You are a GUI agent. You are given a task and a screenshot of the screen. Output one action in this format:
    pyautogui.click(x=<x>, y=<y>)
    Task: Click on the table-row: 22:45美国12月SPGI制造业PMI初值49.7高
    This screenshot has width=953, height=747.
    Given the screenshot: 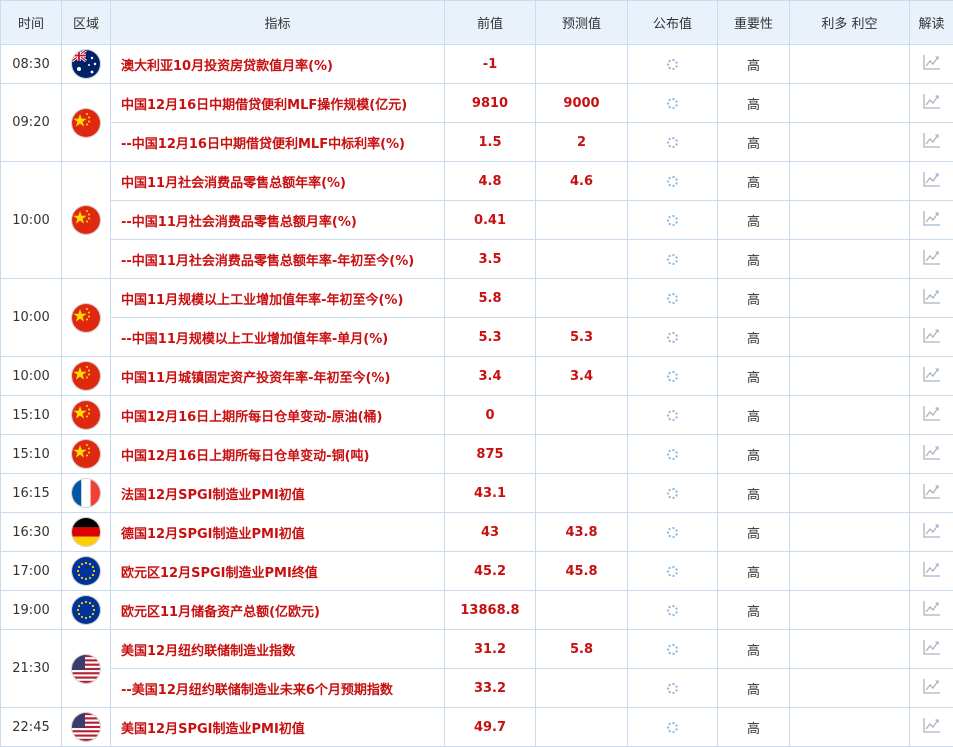 What is the action you would take?
    pyautogui.click(x=477, y=727)
    